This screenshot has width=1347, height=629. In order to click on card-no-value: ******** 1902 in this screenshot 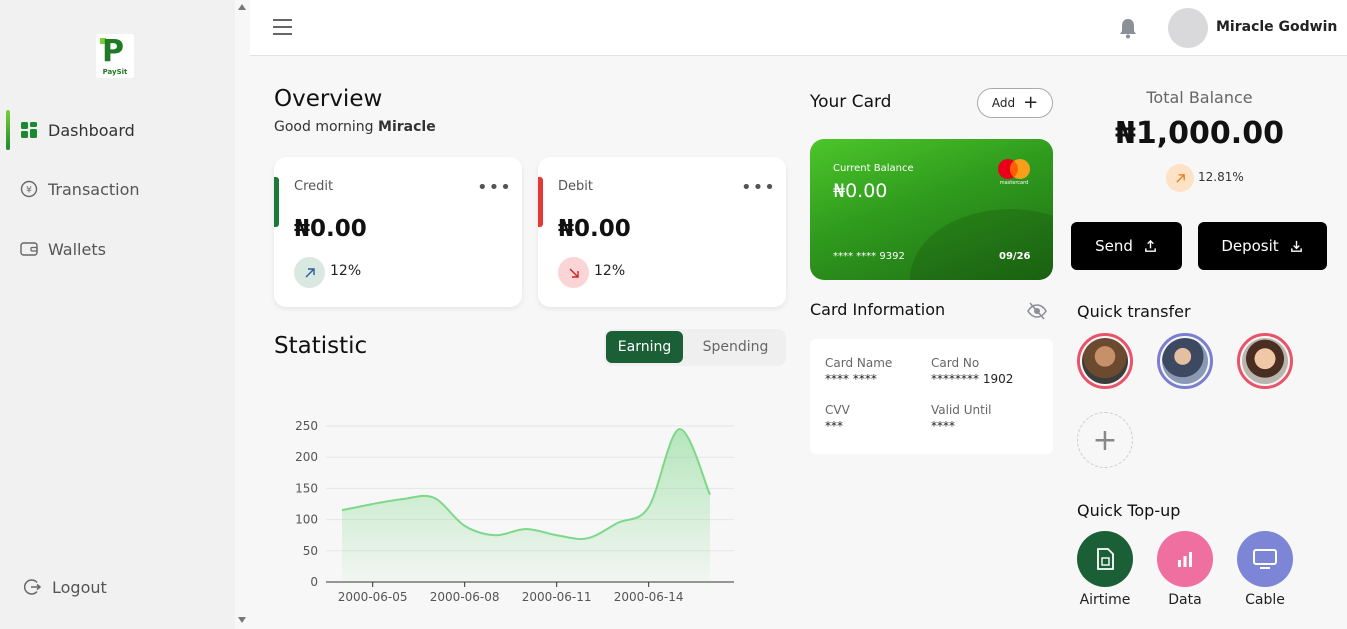, I will do `click(972, 379)`.